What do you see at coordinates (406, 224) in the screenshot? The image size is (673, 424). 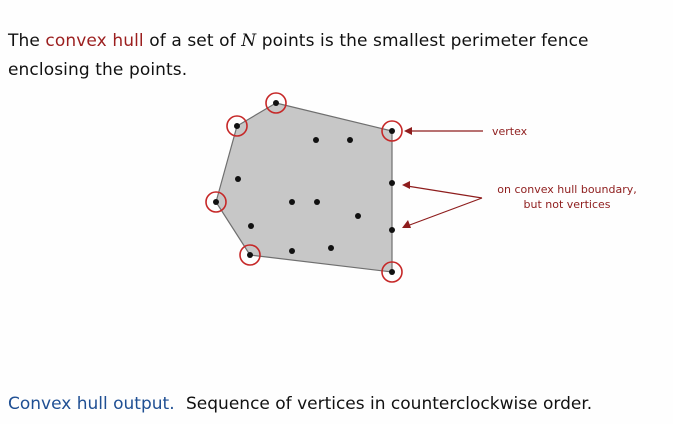 I see `boundary-arrowhead-bottom` at bounding box center [406, 224].